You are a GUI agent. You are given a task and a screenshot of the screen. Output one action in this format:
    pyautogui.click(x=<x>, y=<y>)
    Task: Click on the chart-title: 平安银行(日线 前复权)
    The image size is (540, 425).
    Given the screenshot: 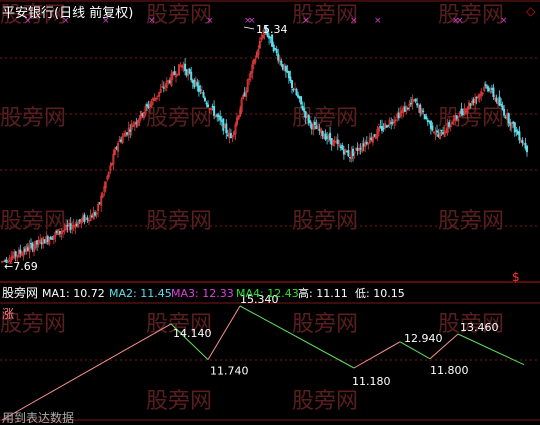 What is the action you would take?
    pyautogui.click(x=67, y=13)
    